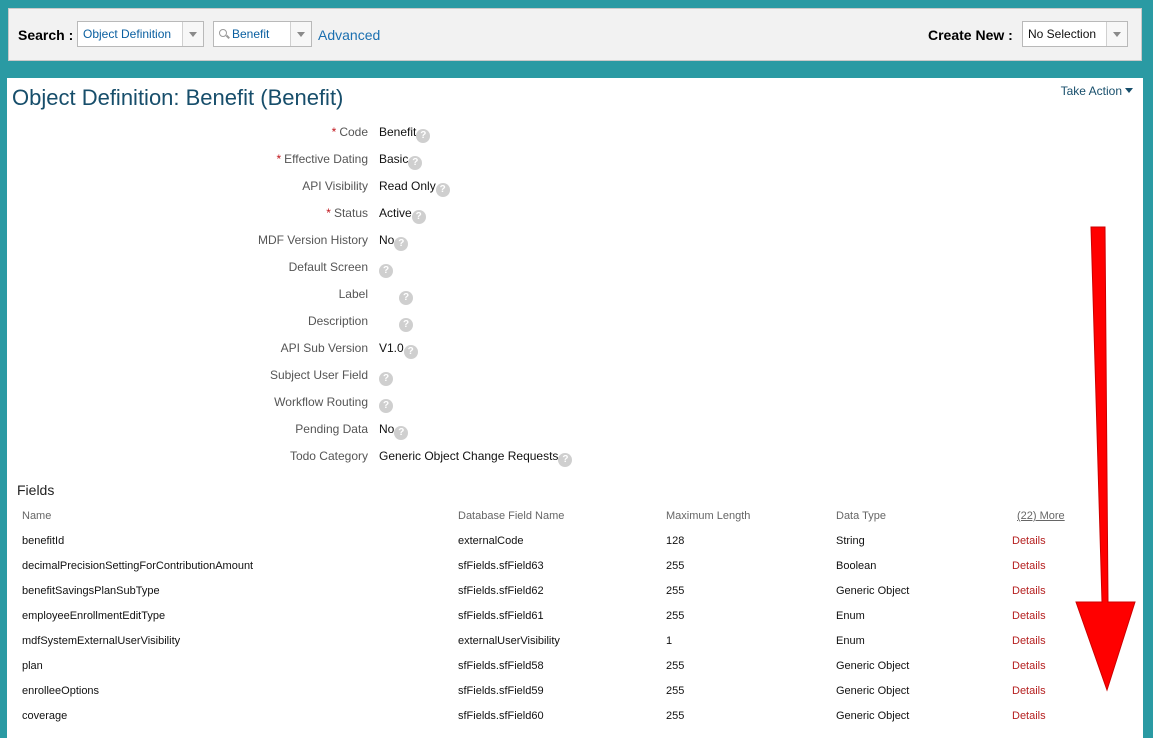 The width and height of the screenshot is (1153, 738). What do you see at coordinates (312, 240) in the screenshot?
I see `property-label-text: MDF Version History` at bounding box center [312, 240].